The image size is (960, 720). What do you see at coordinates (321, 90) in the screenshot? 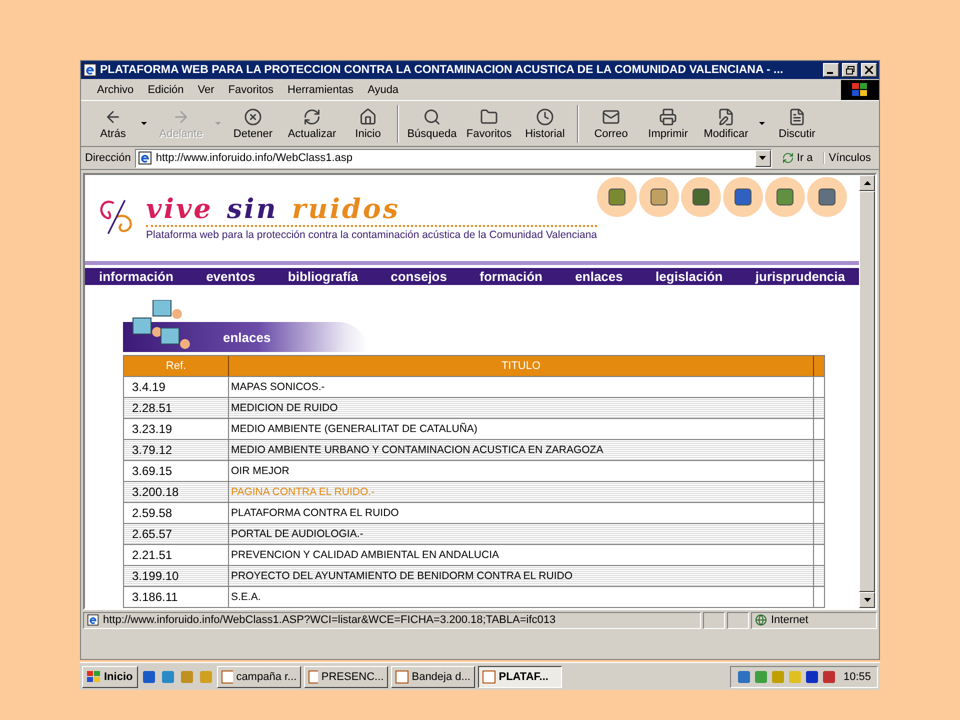
I see `menu-item: Herramientas` at bounding box center [321, 90].